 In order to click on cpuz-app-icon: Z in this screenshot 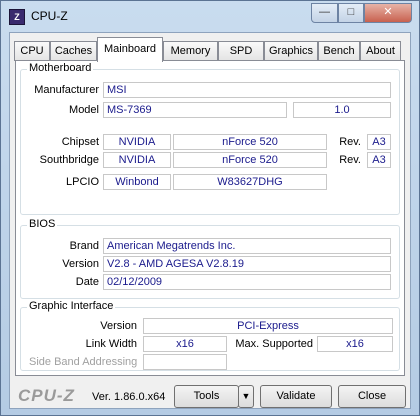, I will do `click(17, 17)`.